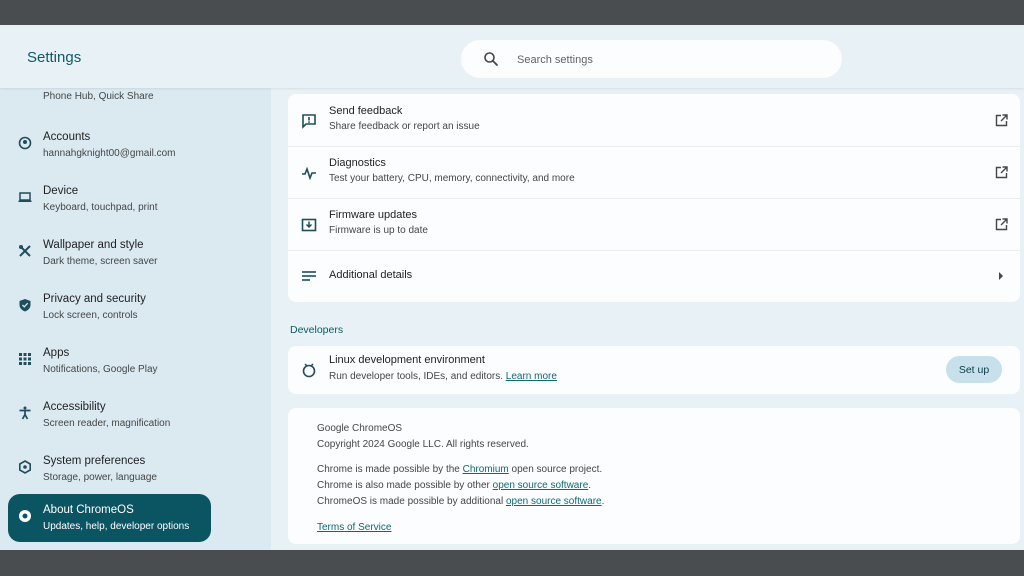  I want to click on sidebar-item-device: Device Keyboard, touchpad, print, so click(109, 199).